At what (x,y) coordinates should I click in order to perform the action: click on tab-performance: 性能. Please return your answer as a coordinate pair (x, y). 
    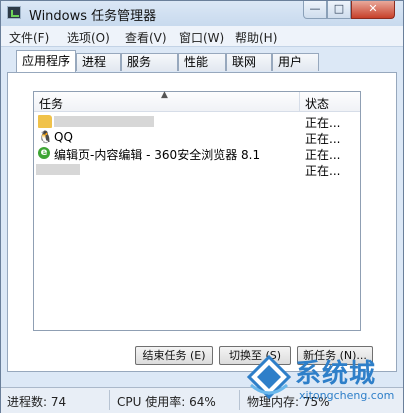
    Looking at the image, I should click on (202, 62).